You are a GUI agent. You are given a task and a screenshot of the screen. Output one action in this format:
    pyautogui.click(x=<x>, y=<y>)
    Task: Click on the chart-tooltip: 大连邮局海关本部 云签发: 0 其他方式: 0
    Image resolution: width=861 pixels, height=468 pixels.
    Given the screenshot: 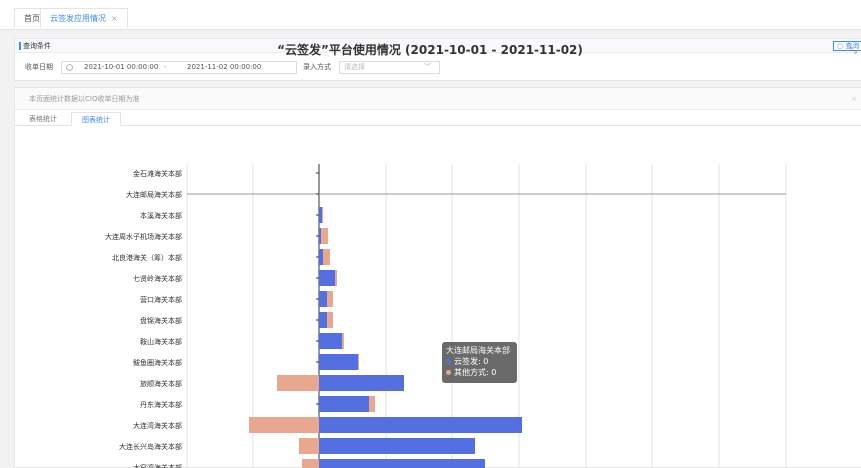 What is the action you would take?
    pyautogui.click(x=479, y=362)
    